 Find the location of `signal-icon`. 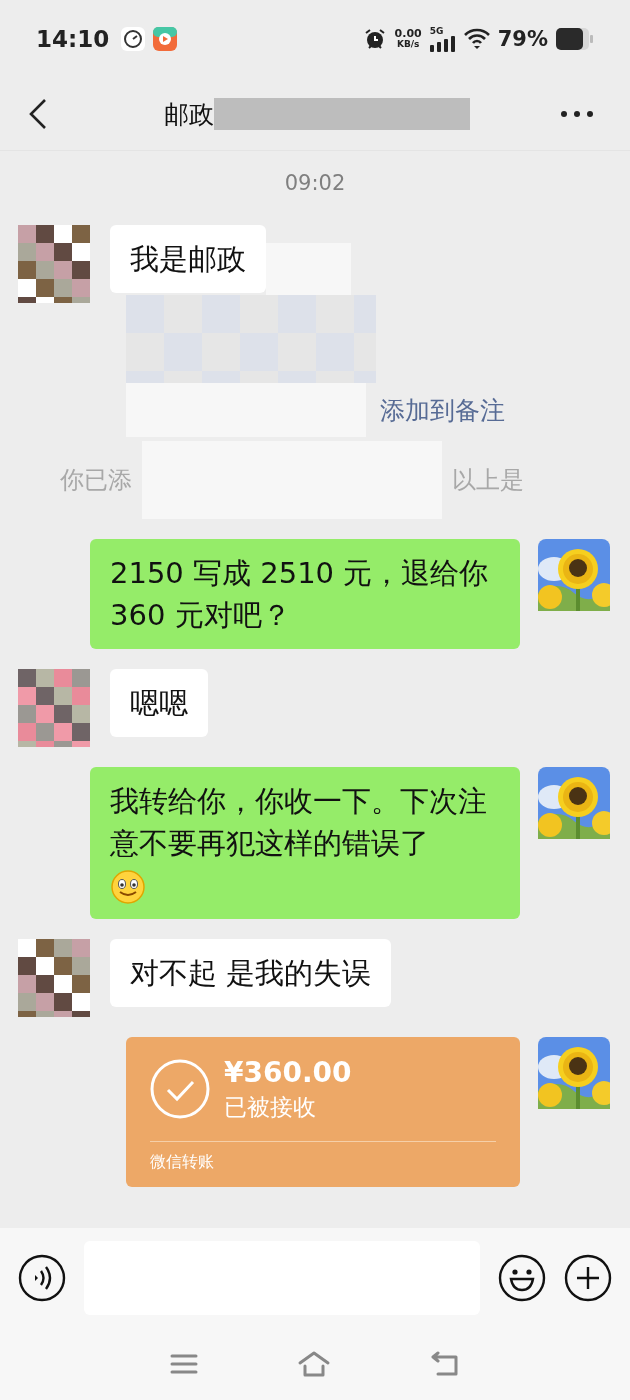

signal-icon is located at coordinates (442, 44).